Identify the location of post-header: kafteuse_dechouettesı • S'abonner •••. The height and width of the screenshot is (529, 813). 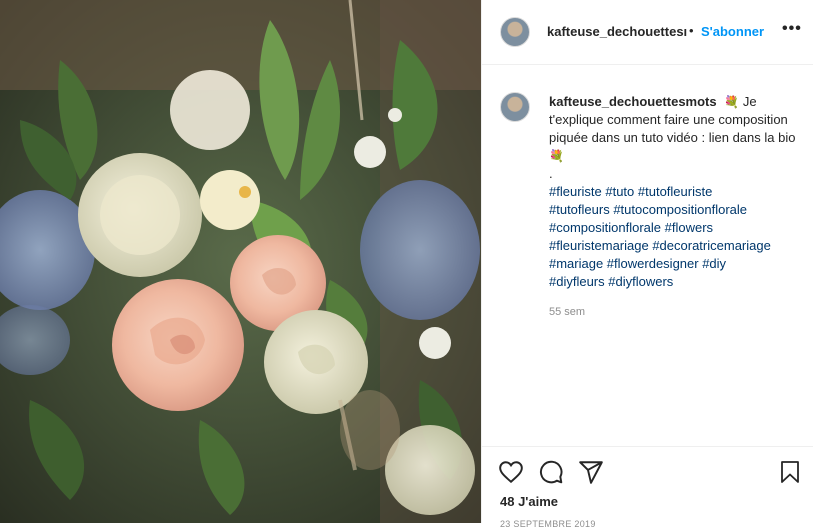
(647, 32).